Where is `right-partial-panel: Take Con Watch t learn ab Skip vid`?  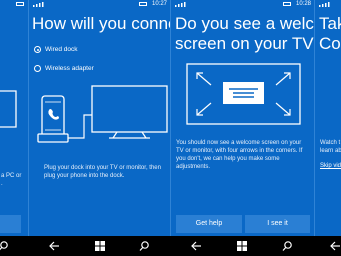 right-partial-panel: Take Con Watch t learn ab Skip vid is located at coordinates (328, 118).